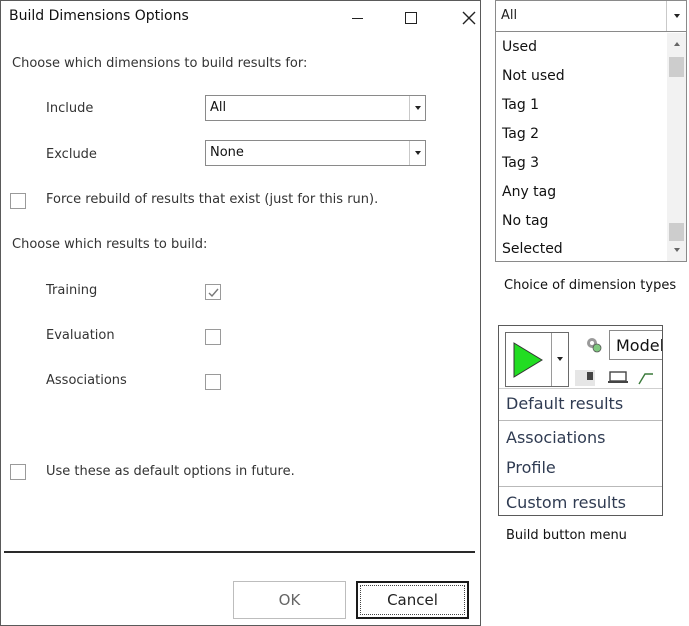 Image resolution: width=689 pixels, height=626 pixels. I want to click on evaluation-checkbox, so click(213, 337).